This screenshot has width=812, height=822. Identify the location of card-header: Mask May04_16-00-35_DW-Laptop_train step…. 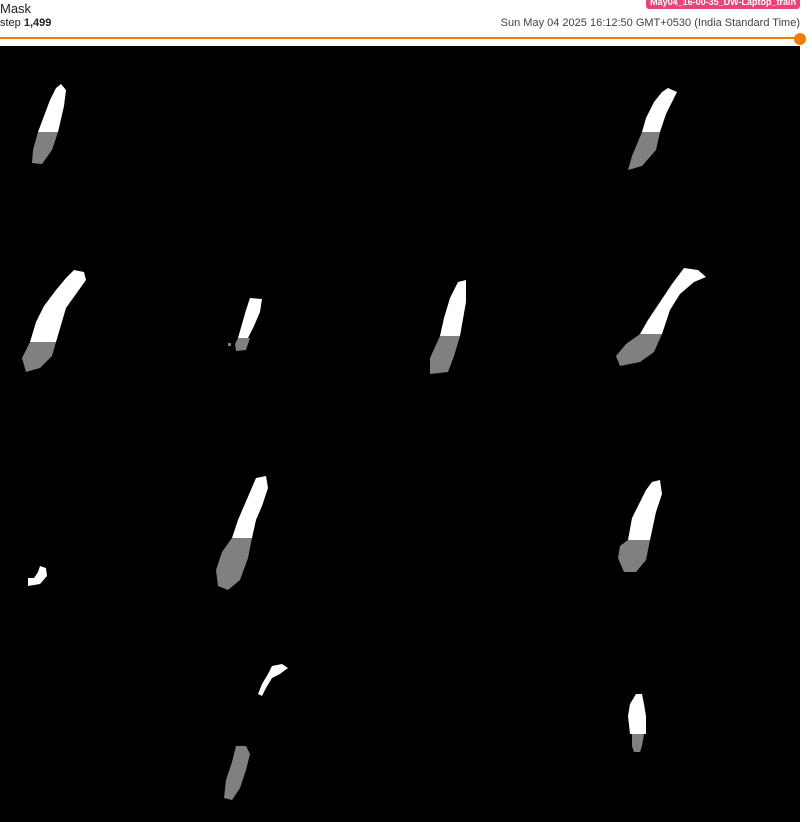
(406, 17).